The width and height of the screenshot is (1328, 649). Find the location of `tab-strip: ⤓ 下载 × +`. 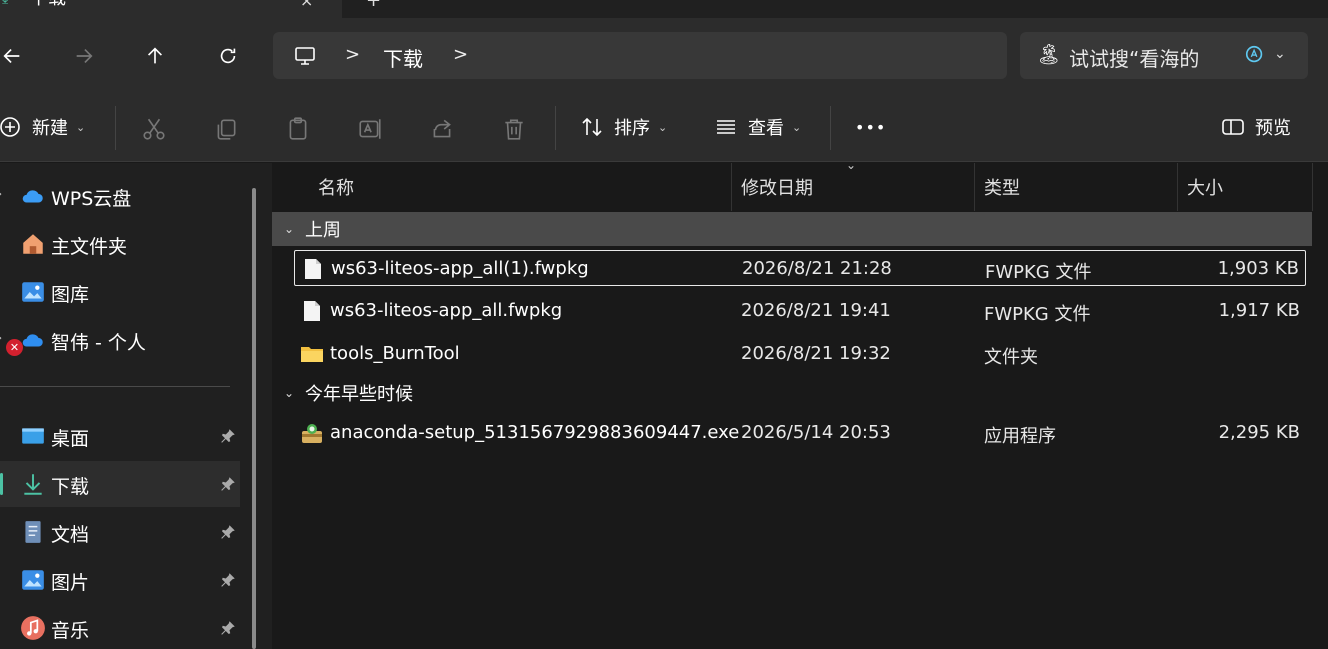

tab-strip: ⤓ 下载 × + is located at coordinates (664, 9).